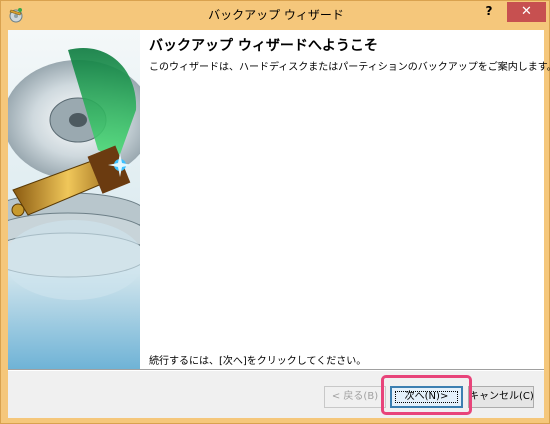  I want to click on backup-app-icon, so click(16, 15).